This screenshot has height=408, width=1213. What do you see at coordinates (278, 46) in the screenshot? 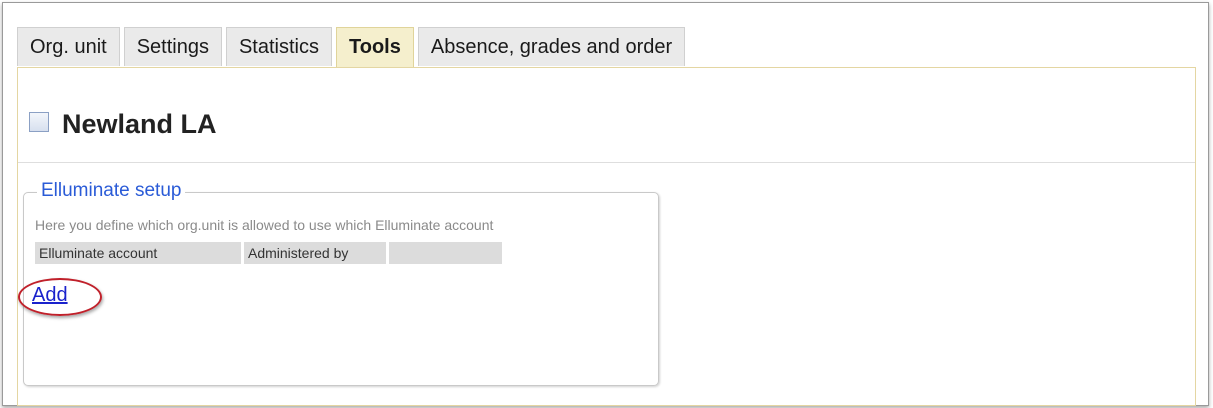
I see `tab-statistics: Statistics` at bounding box center [278, 46].